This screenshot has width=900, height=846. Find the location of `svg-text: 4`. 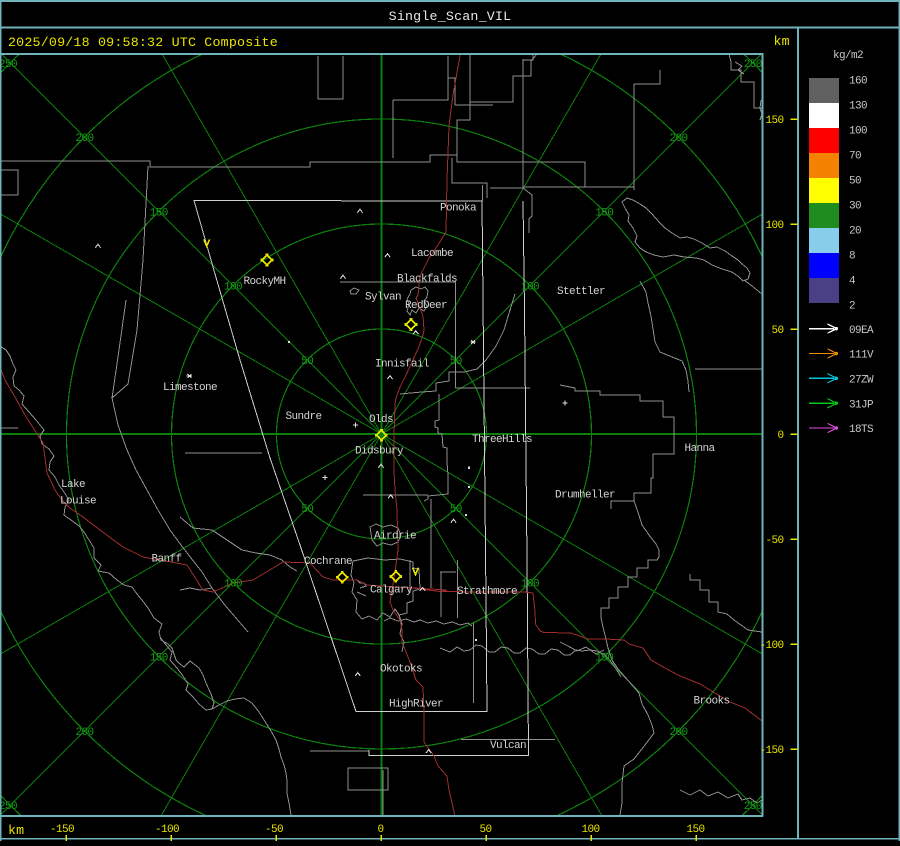

svg-text: 4 is located at coordinates (852, 282).